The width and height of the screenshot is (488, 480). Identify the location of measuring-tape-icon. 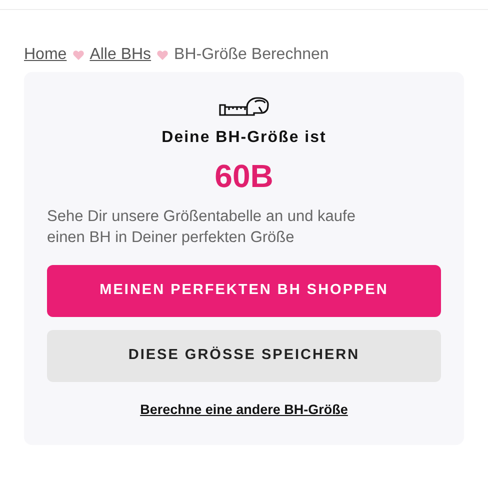
(244, 106).